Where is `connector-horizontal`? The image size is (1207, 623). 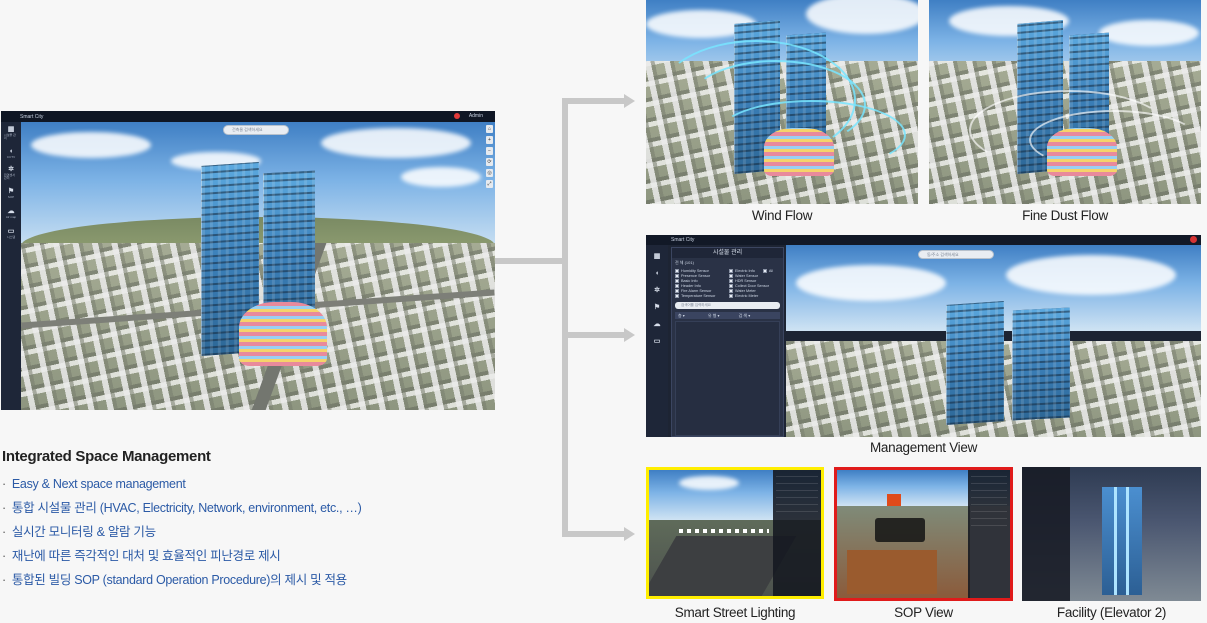
connector-horizontal is located at coordinates (531, 261).